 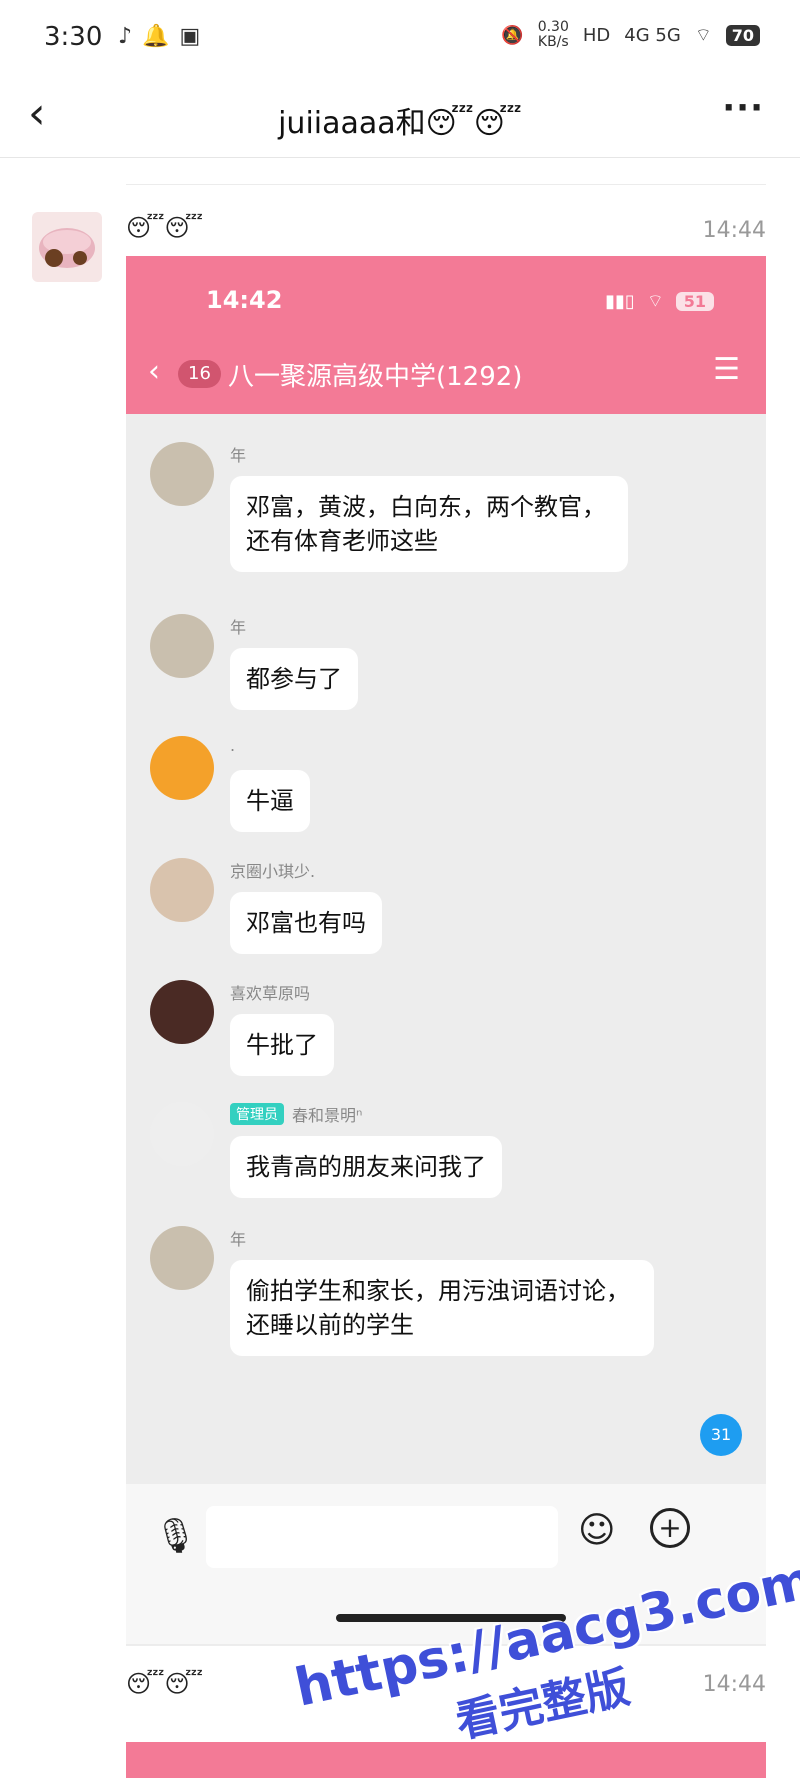 What do you see at coordinates (176, 1536) in the screenshot?
I see `microphone-icon: 🎙` at bounding box center [176, 1536].